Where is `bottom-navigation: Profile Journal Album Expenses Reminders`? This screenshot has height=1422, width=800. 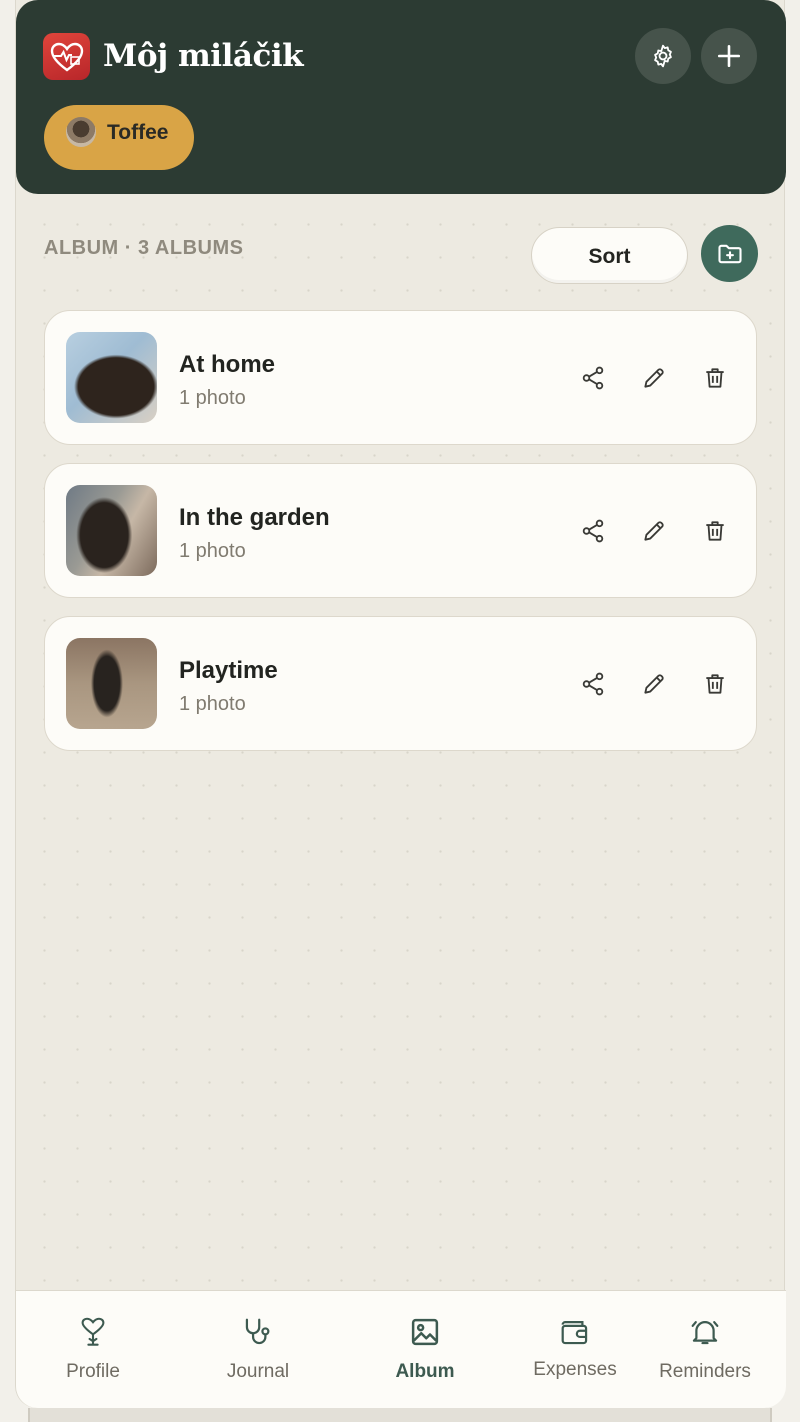 bottom-navigation: Profile Journal Album Expenses Reminders is located at coordinates (401, 1349).